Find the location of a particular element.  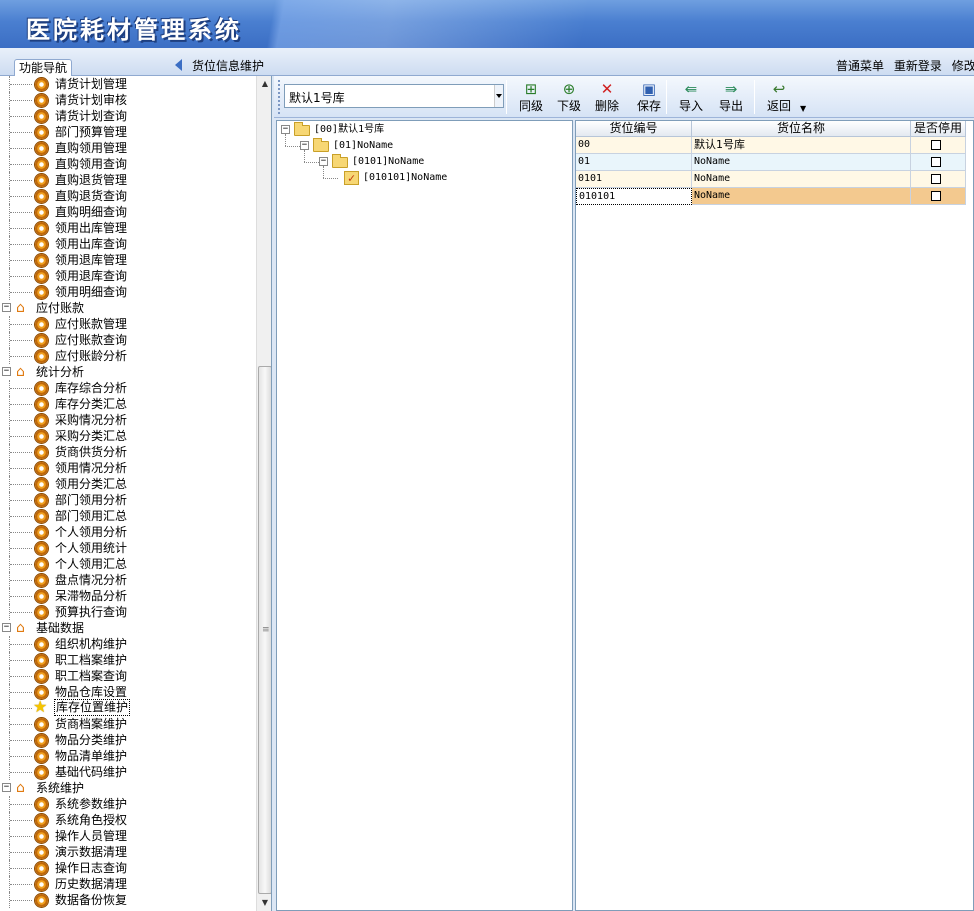

nav-item: 请货计划审核 is located at coordinates (128, 100).